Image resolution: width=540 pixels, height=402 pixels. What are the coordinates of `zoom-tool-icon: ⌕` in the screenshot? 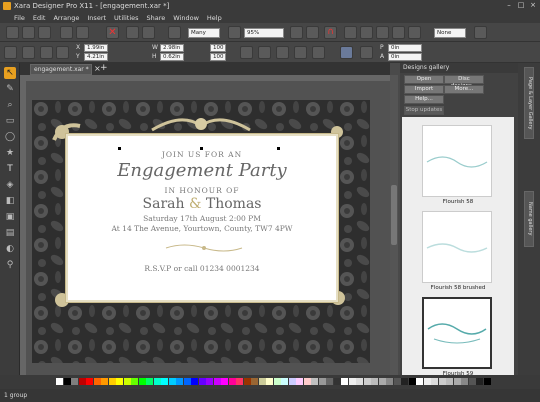 It's located at (10, 105).